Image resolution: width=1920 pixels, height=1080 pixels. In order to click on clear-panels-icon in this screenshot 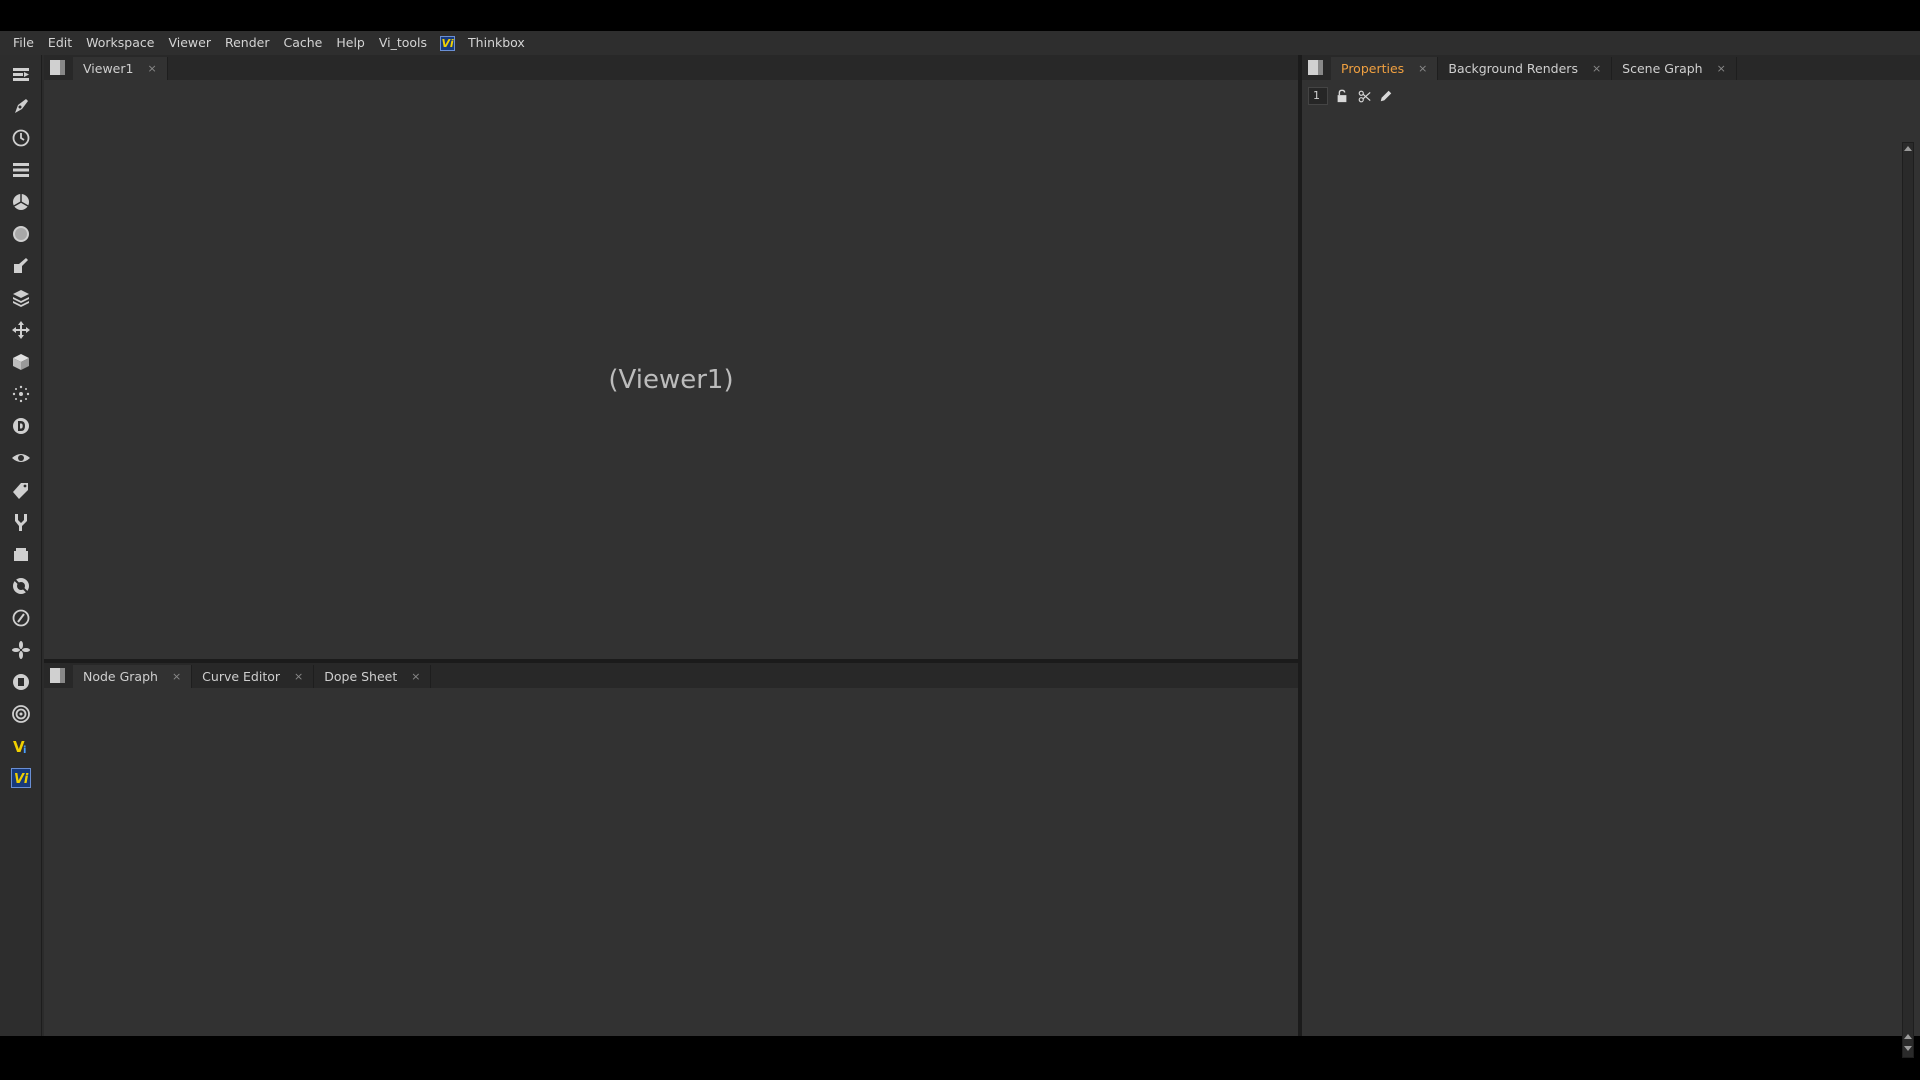, I will do `click(1364, 96)`.